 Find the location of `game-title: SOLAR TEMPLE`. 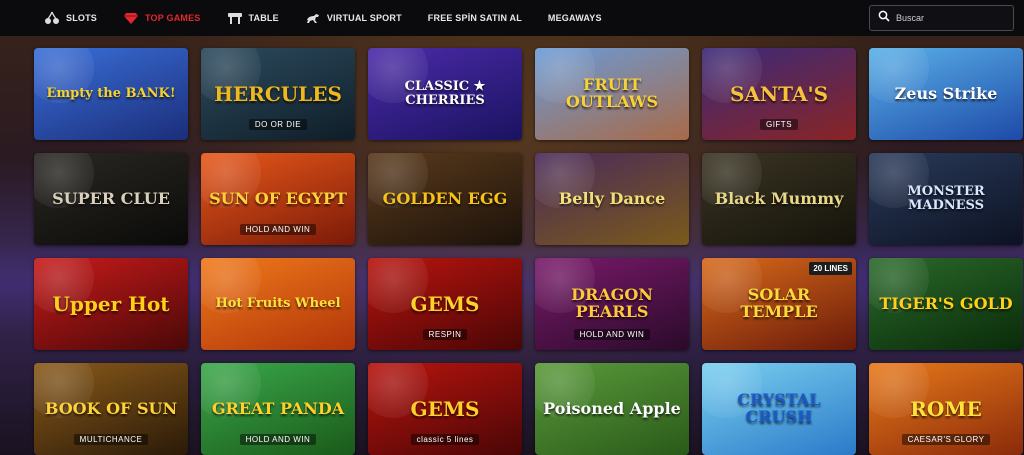

game-title: SOLAR TEMPLE is located at coordinates (779, 303).